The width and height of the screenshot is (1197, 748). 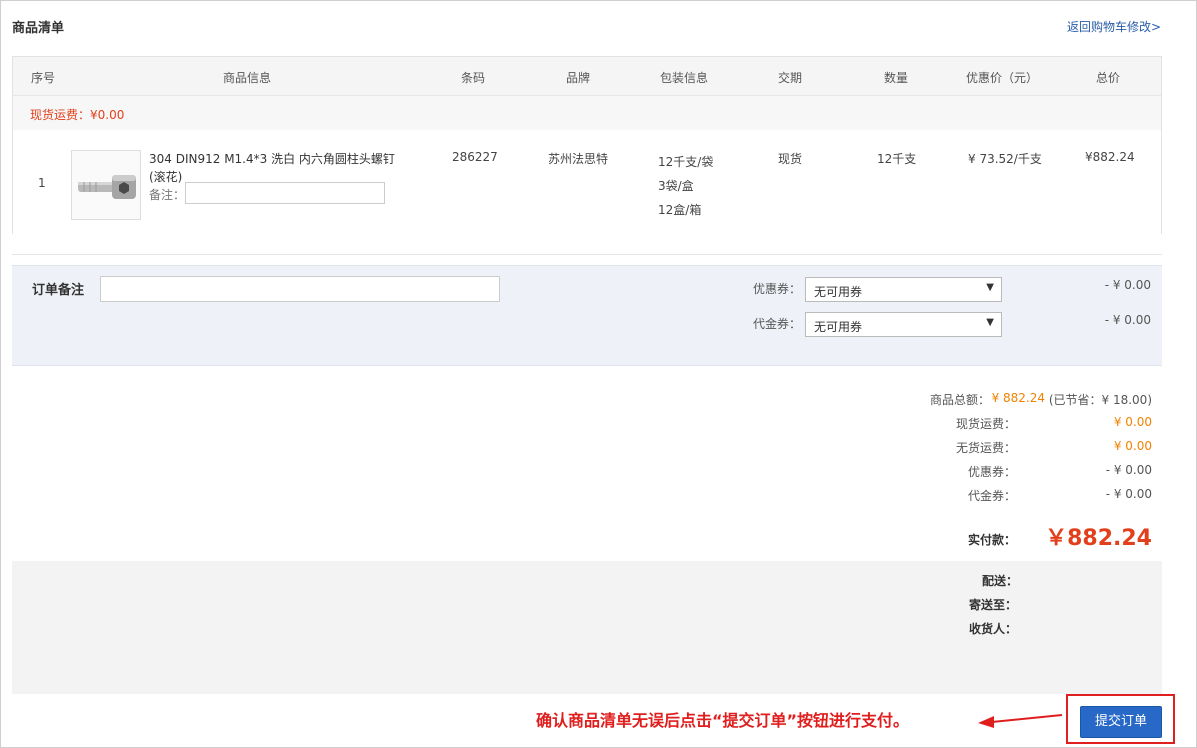 What do you see at coordinates (991, 496) in the screenshot?
I see `summary-voucher-label: 代金券：` at bounding box center [991, 496].